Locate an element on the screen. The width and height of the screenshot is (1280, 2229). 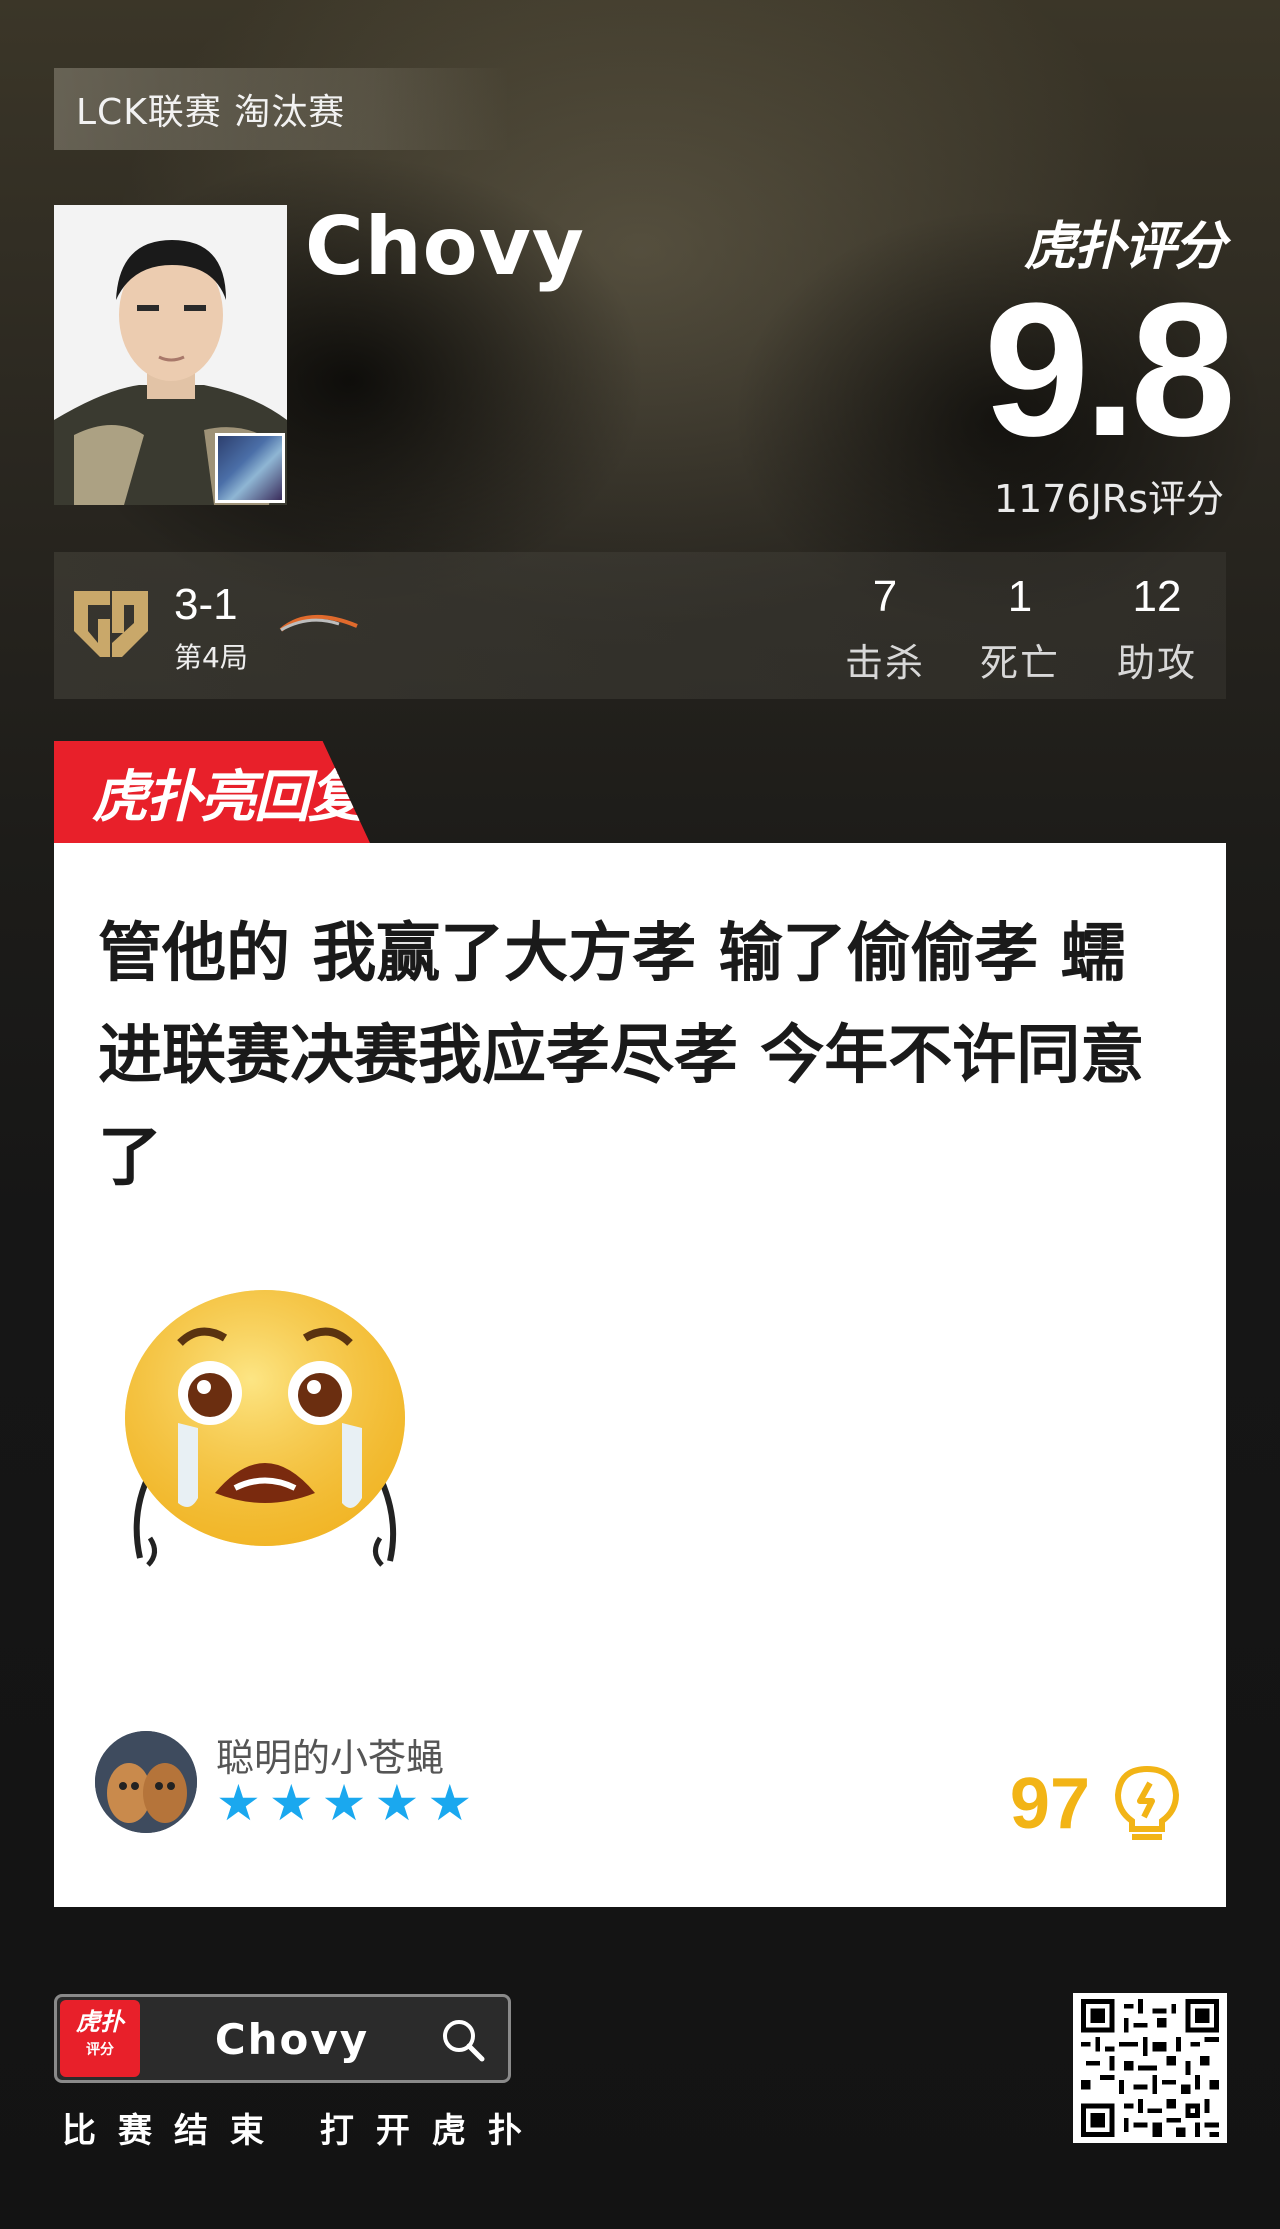
stat-deaths-value: 1 is located at coordinates (1020, 596).